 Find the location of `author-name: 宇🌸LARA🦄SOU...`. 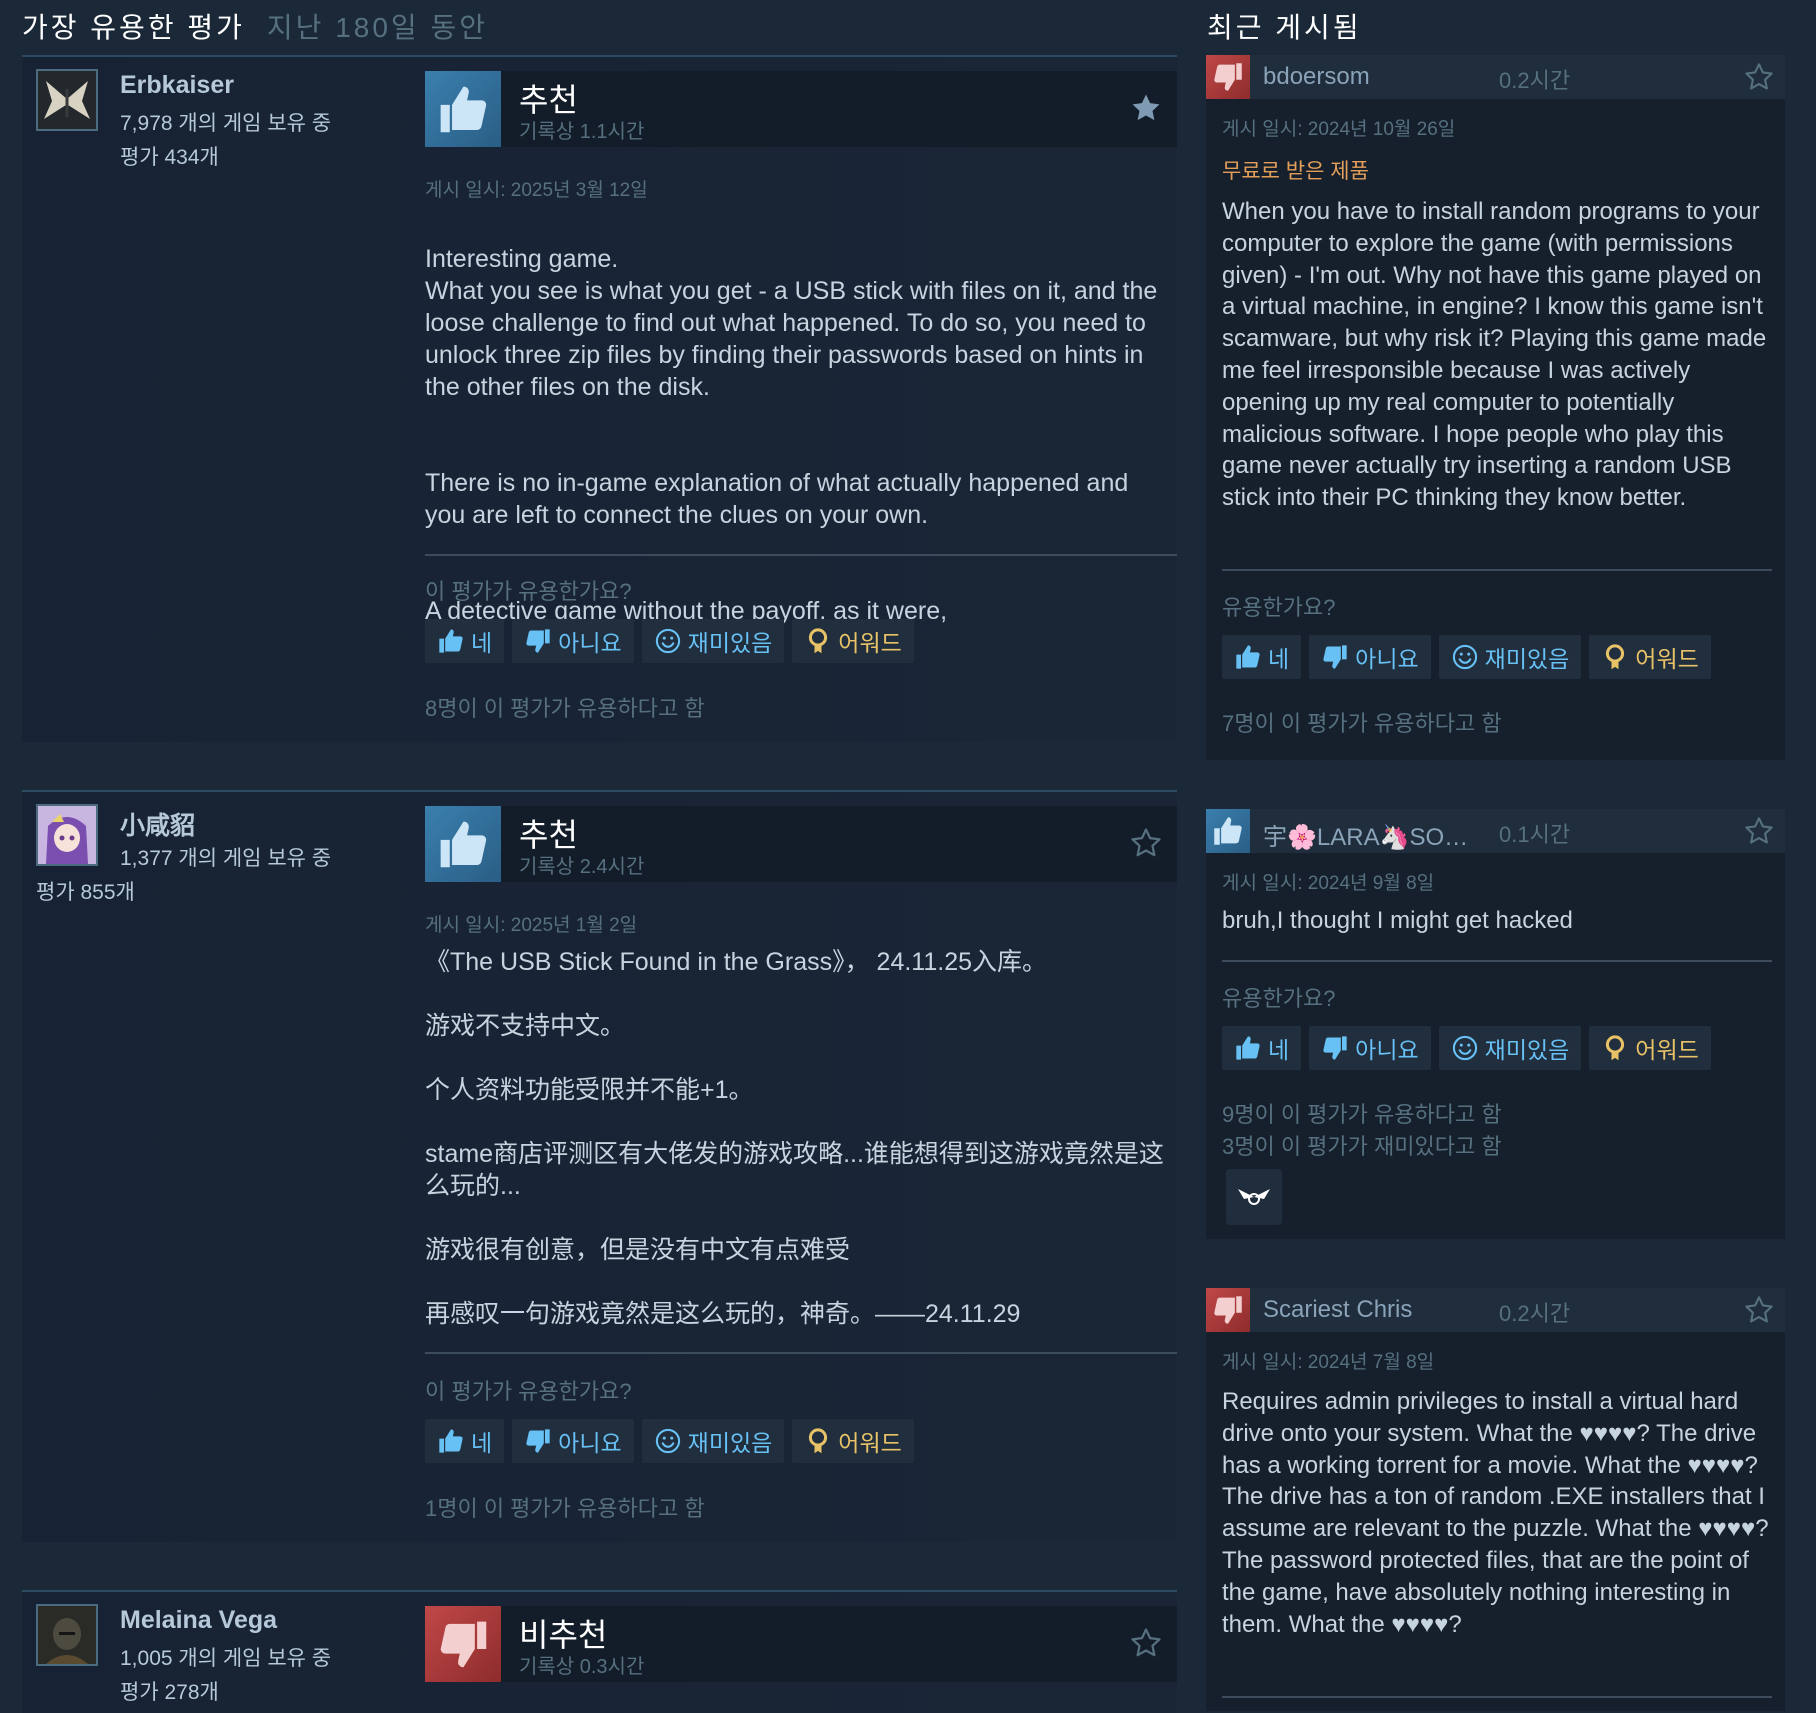

author-name: 宇🌸LARA🦄SOU... is located at coordinates (1370, 834).